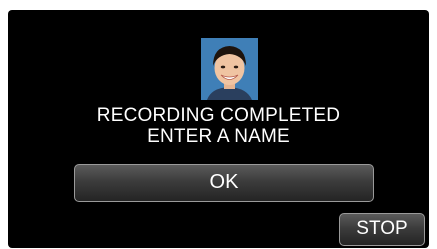  I want to click on message-line-enter-name: ENTER A NAME, so click(218, 136).